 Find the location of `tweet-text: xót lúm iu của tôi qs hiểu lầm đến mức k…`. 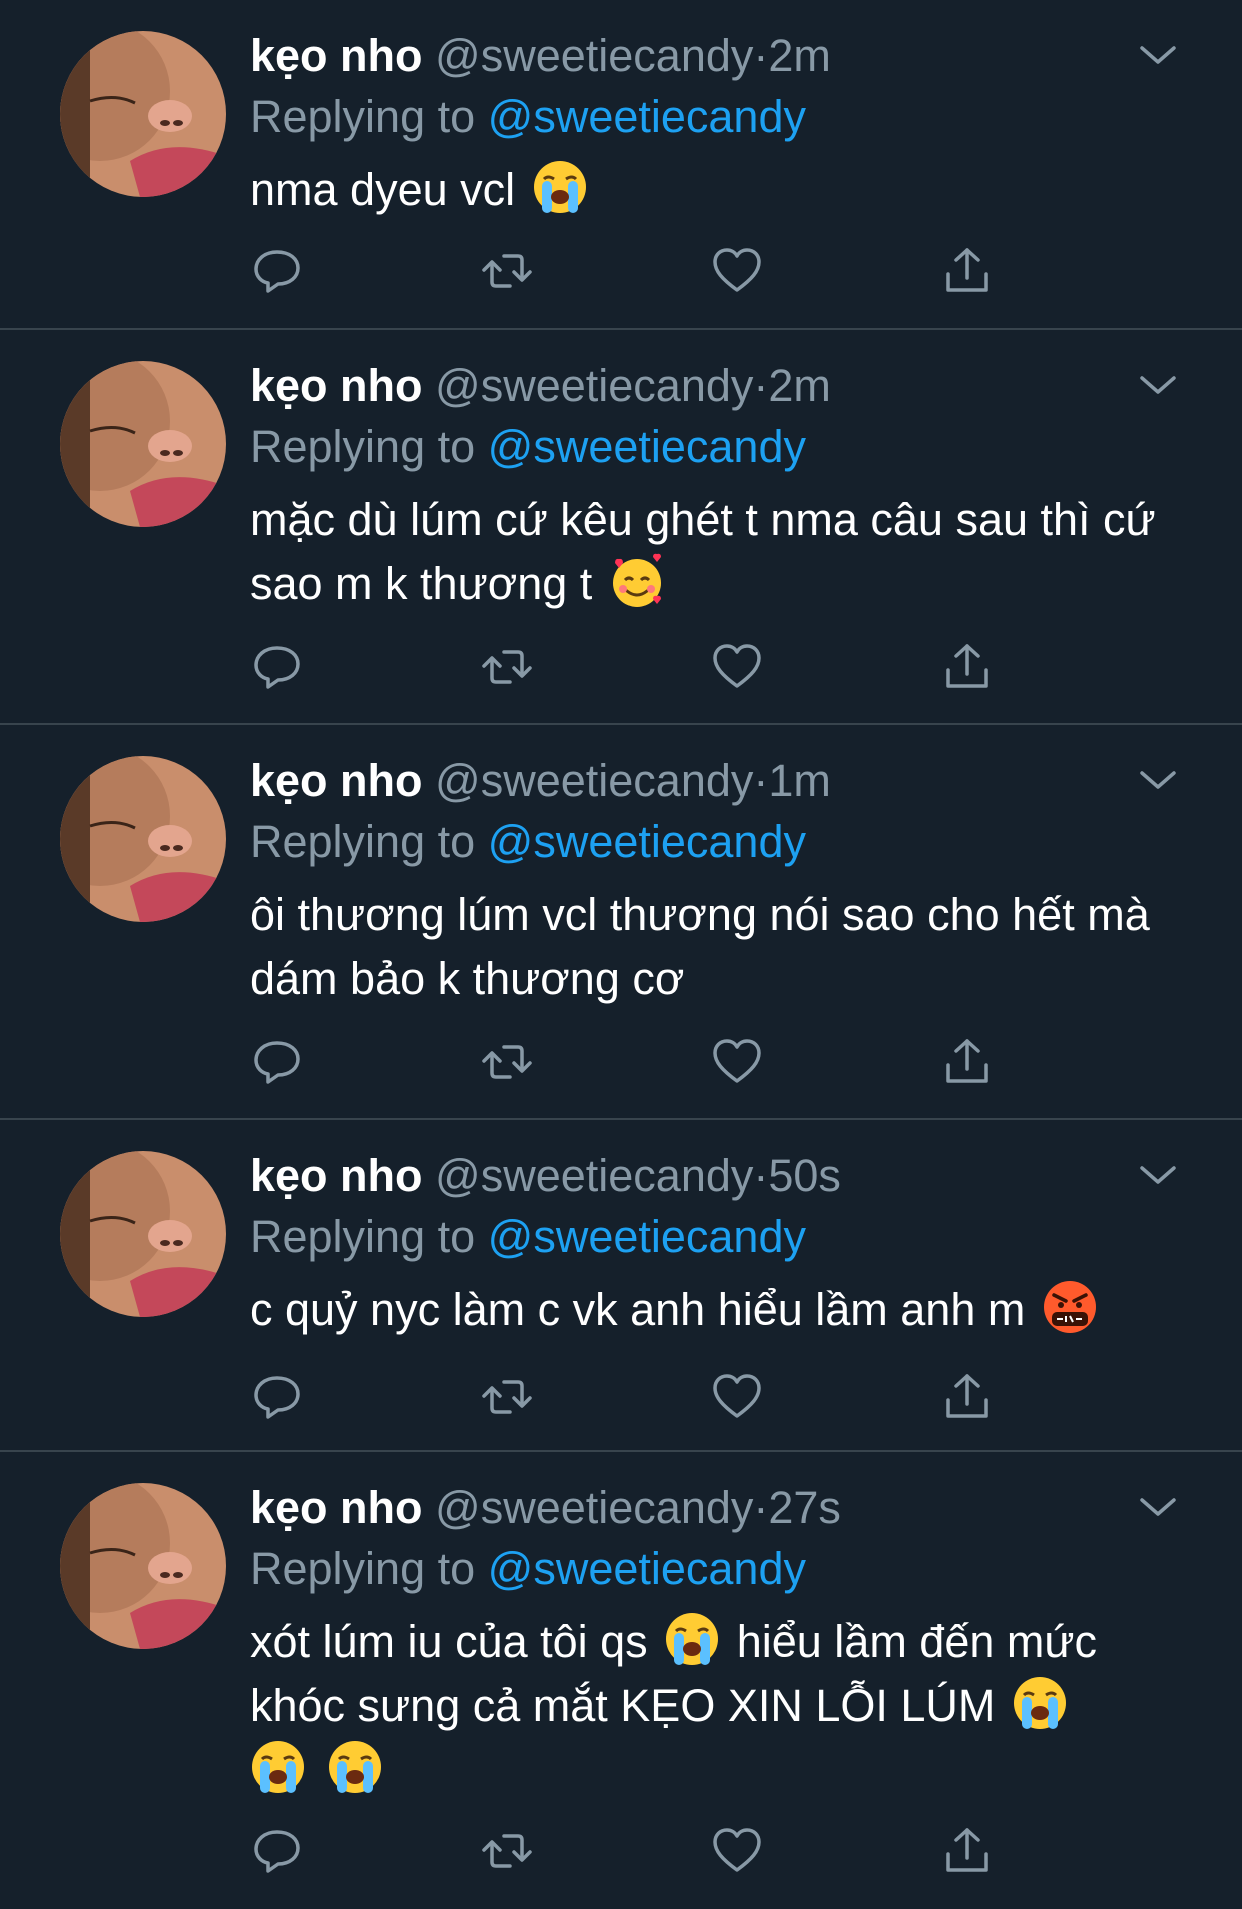

tweet-text: xót lúm iu của tôi qs hiểu lầm đến mức k… is located at coordinates (715, 1706).